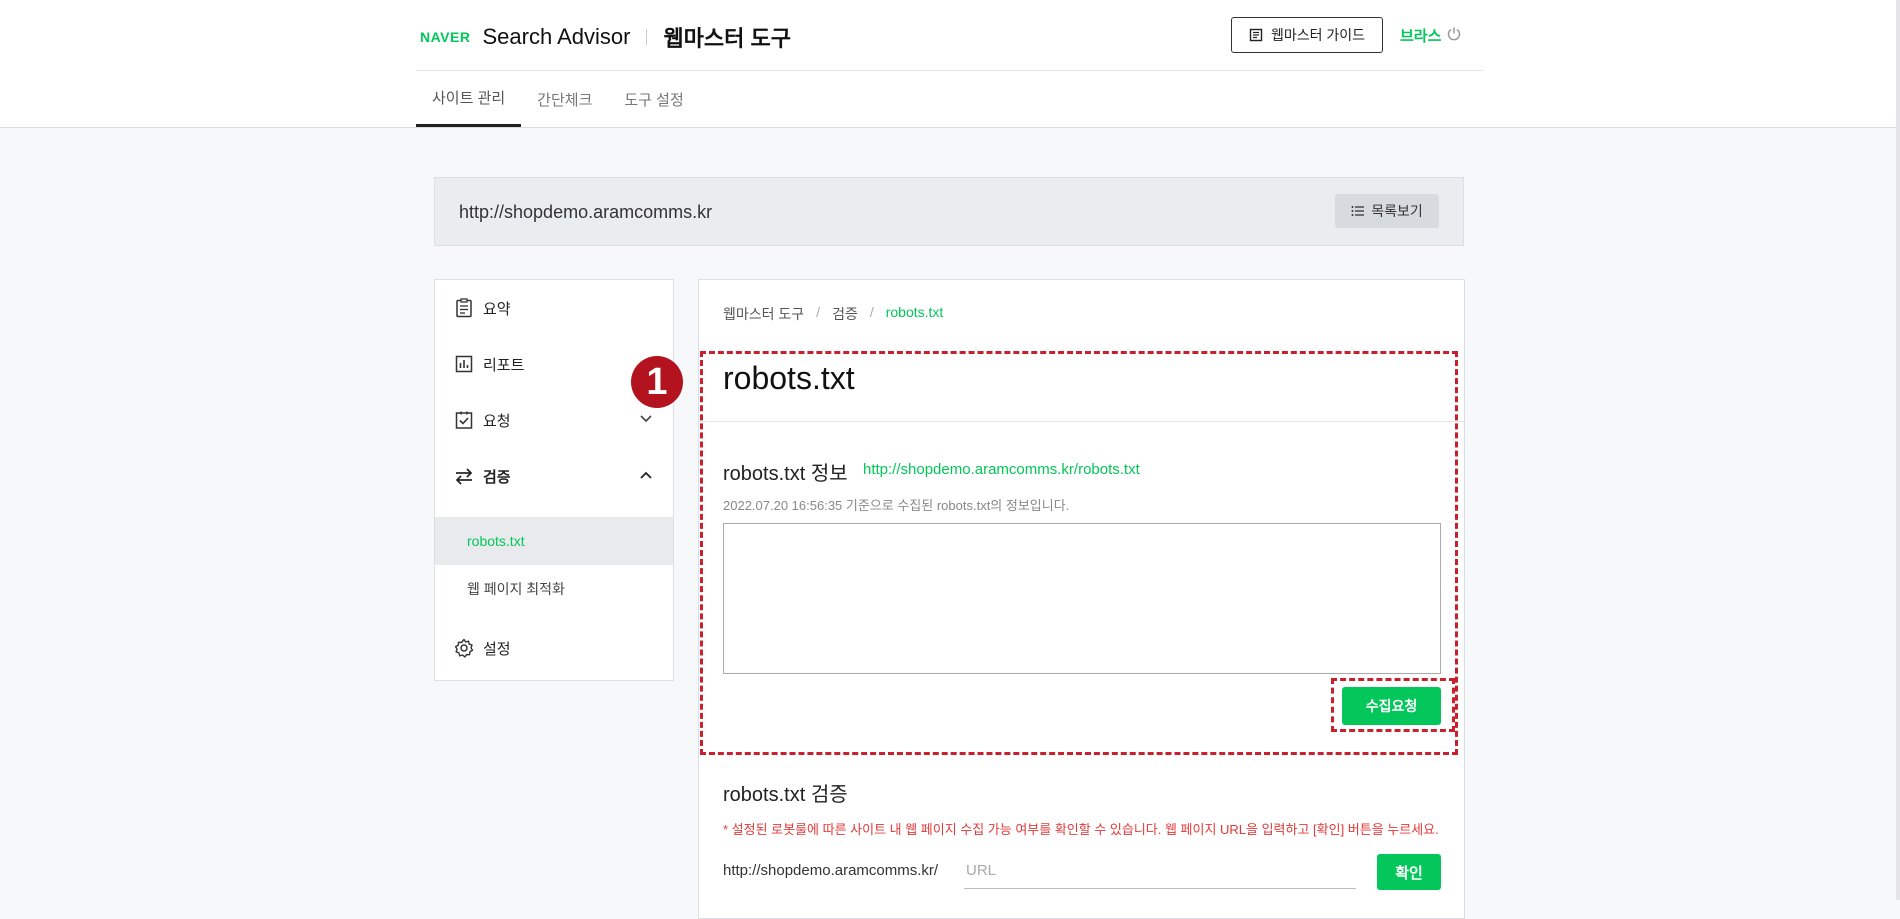  Describe the element at coordinates (464, 364) in the screenshot. I see `chart-icon` at that location.